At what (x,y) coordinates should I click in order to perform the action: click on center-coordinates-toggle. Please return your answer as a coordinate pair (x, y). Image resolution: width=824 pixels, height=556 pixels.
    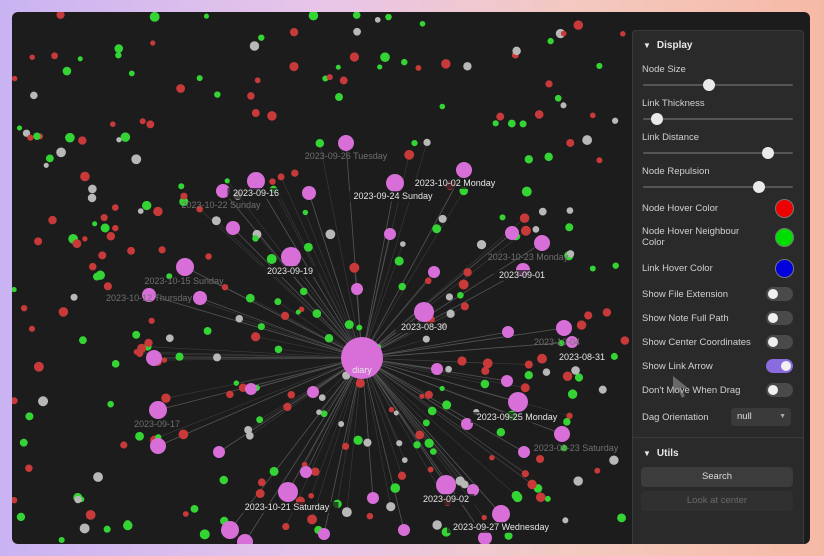
    Looking at the image, I should click on (779, 342).